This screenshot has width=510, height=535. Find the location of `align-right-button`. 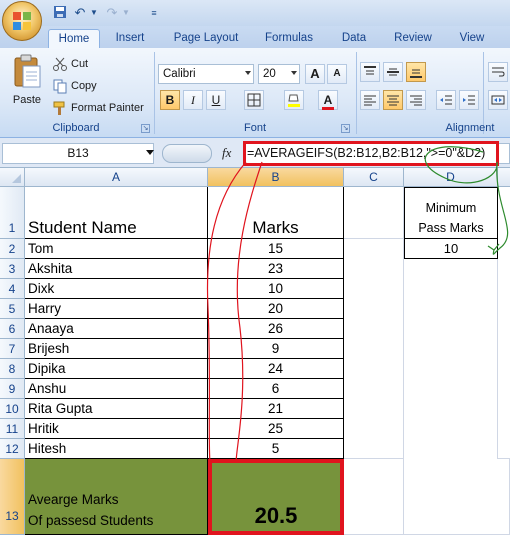

align-right-button is located at coordinates (416, 100).